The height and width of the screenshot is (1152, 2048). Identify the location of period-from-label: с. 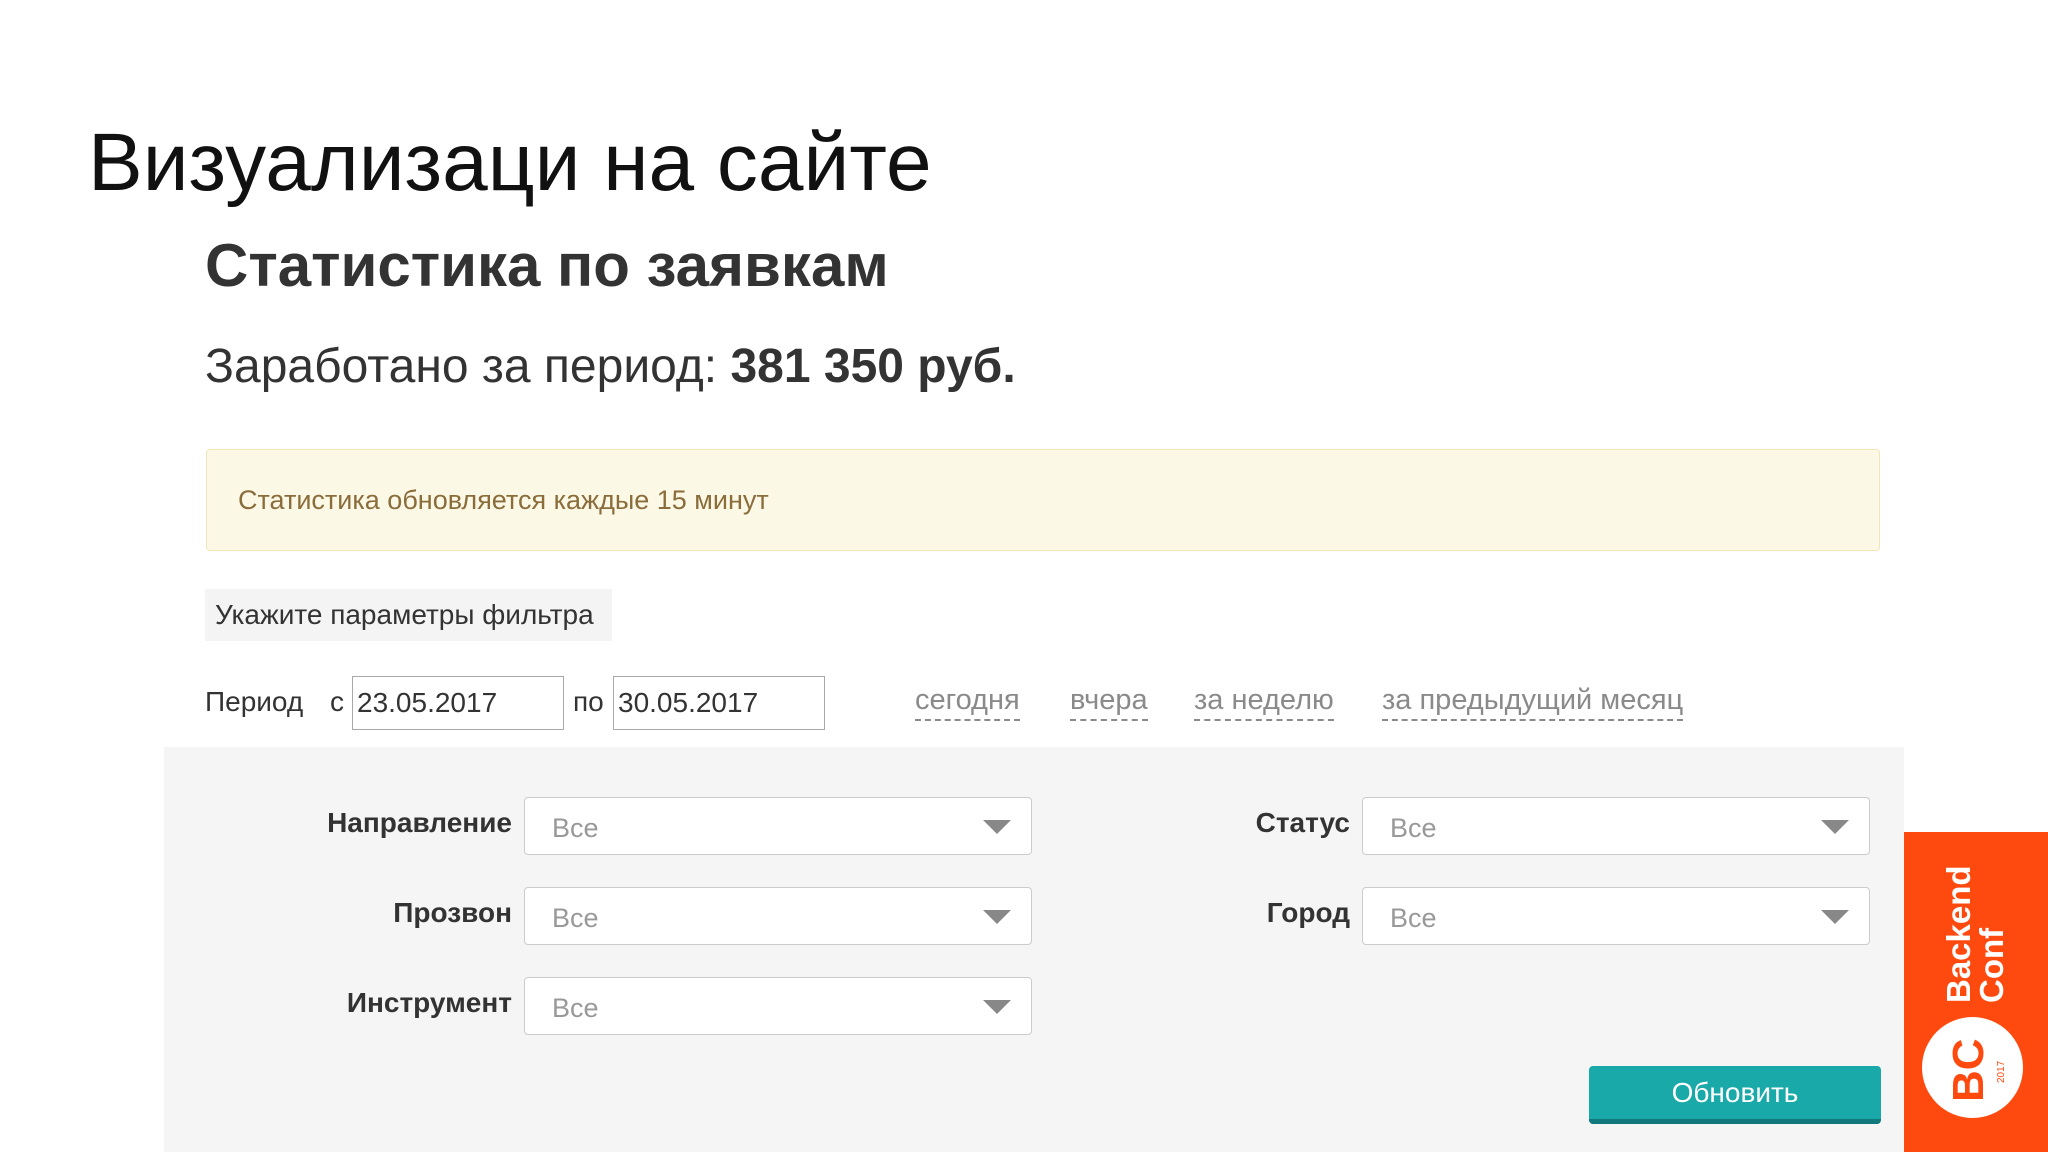
(337, 701).